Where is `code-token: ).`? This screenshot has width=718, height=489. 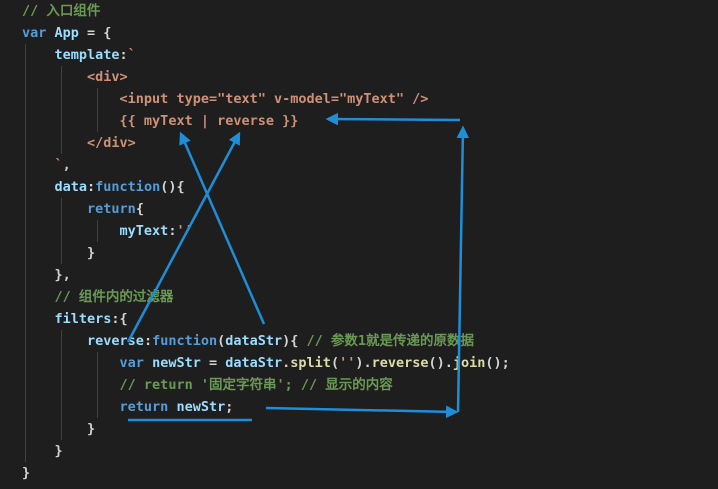
code-token: ). is located at coordinates (363, 363).